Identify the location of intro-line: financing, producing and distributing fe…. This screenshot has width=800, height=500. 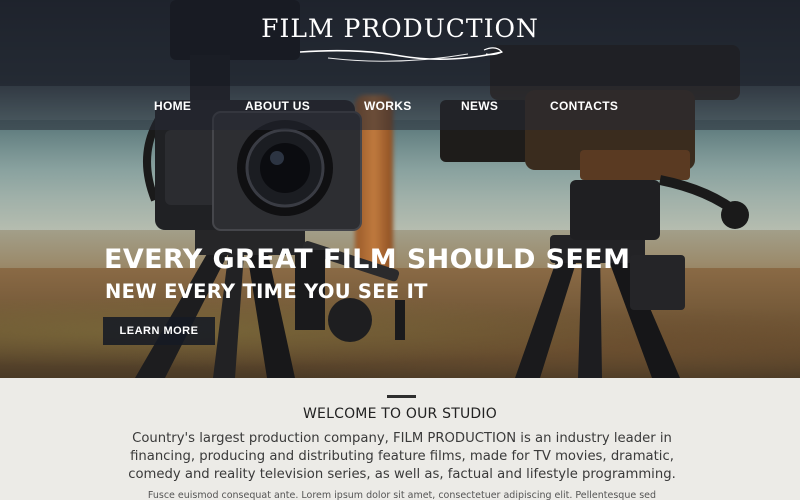
(402, 456).